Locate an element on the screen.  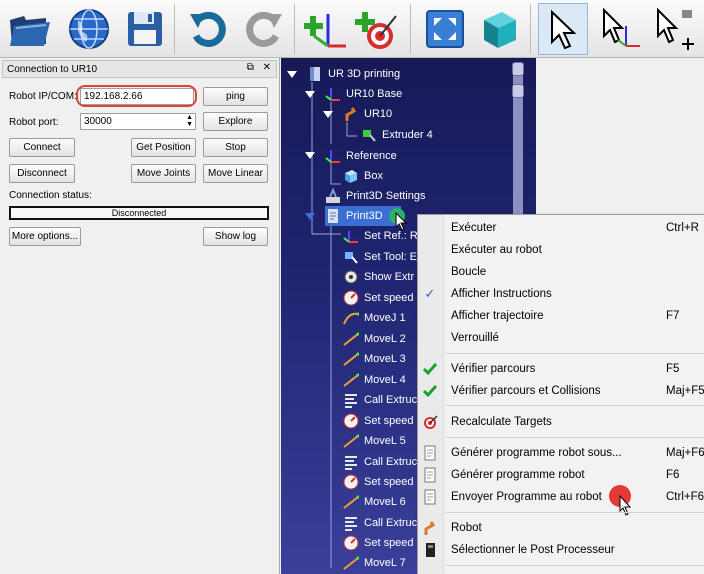
move-joints-button: Move Joints is located at coordinates (163, 173).